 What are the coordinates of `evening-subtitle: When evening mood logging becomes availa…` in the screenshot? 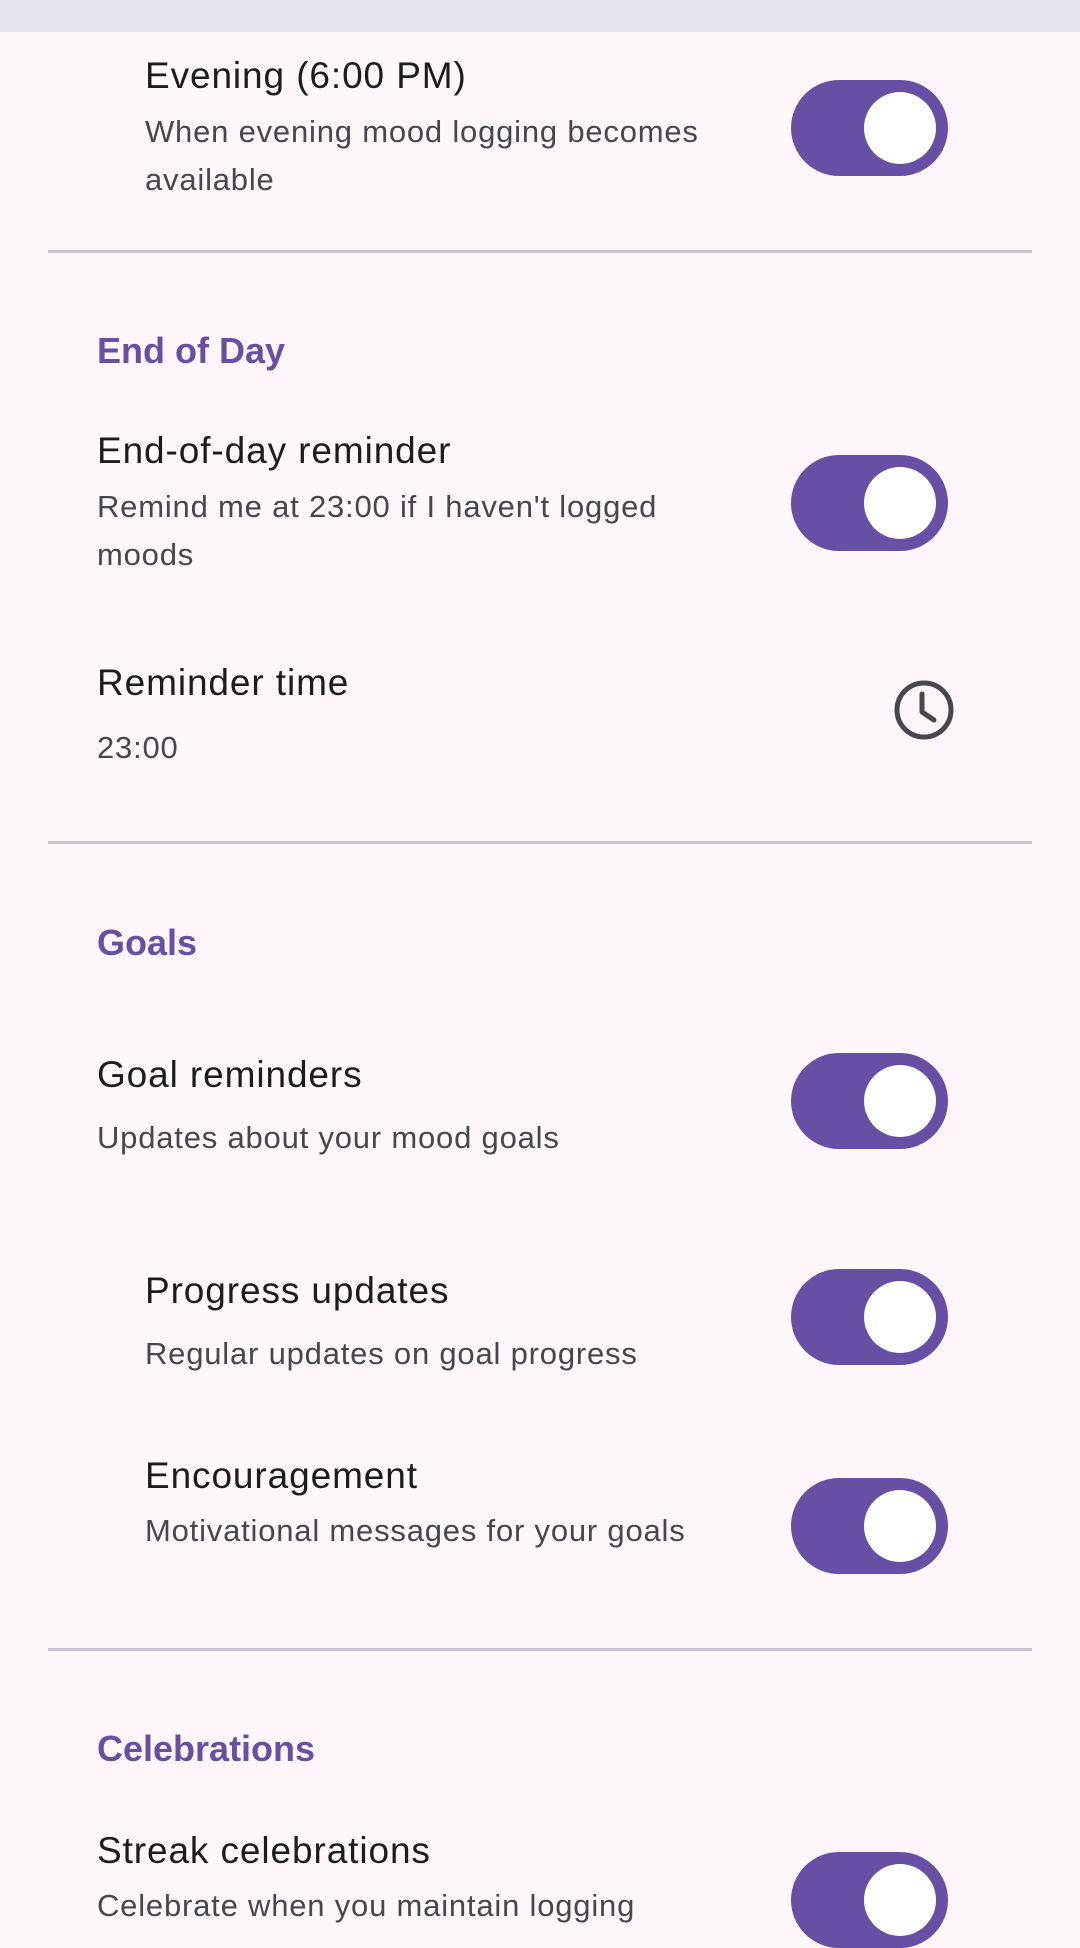 It's located at (422, 155).